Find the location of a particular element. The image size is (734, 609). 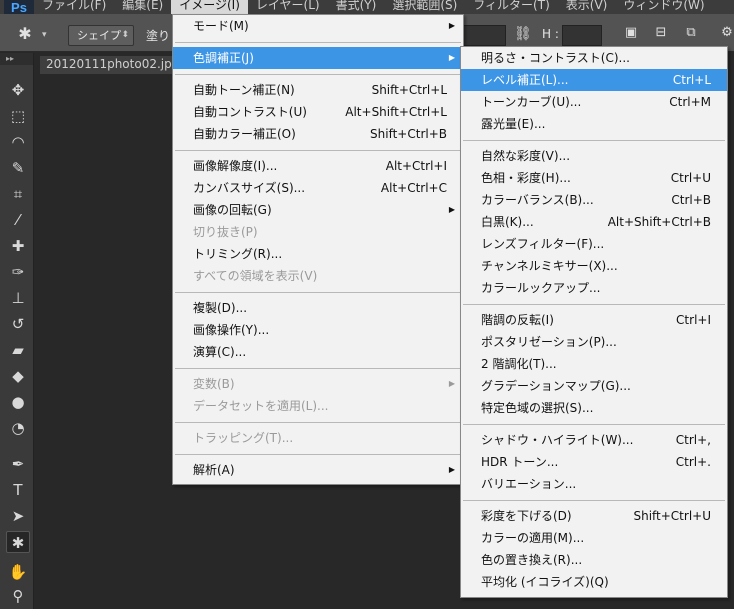

tools-panel-collapse-icon: ▸▸ is located at coordinates (16, 59).